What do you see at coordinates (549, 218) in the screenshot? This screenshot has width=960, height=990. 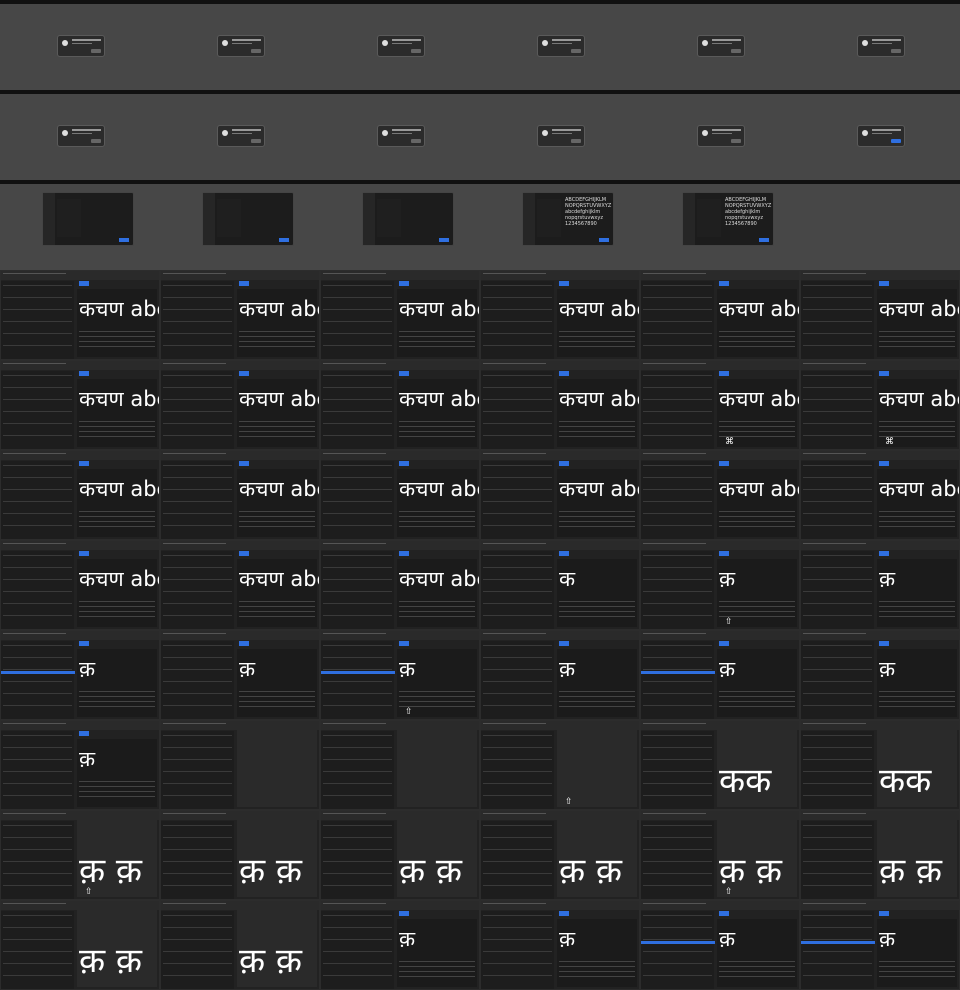 I see `font-list` at bounding box center [549, 218].